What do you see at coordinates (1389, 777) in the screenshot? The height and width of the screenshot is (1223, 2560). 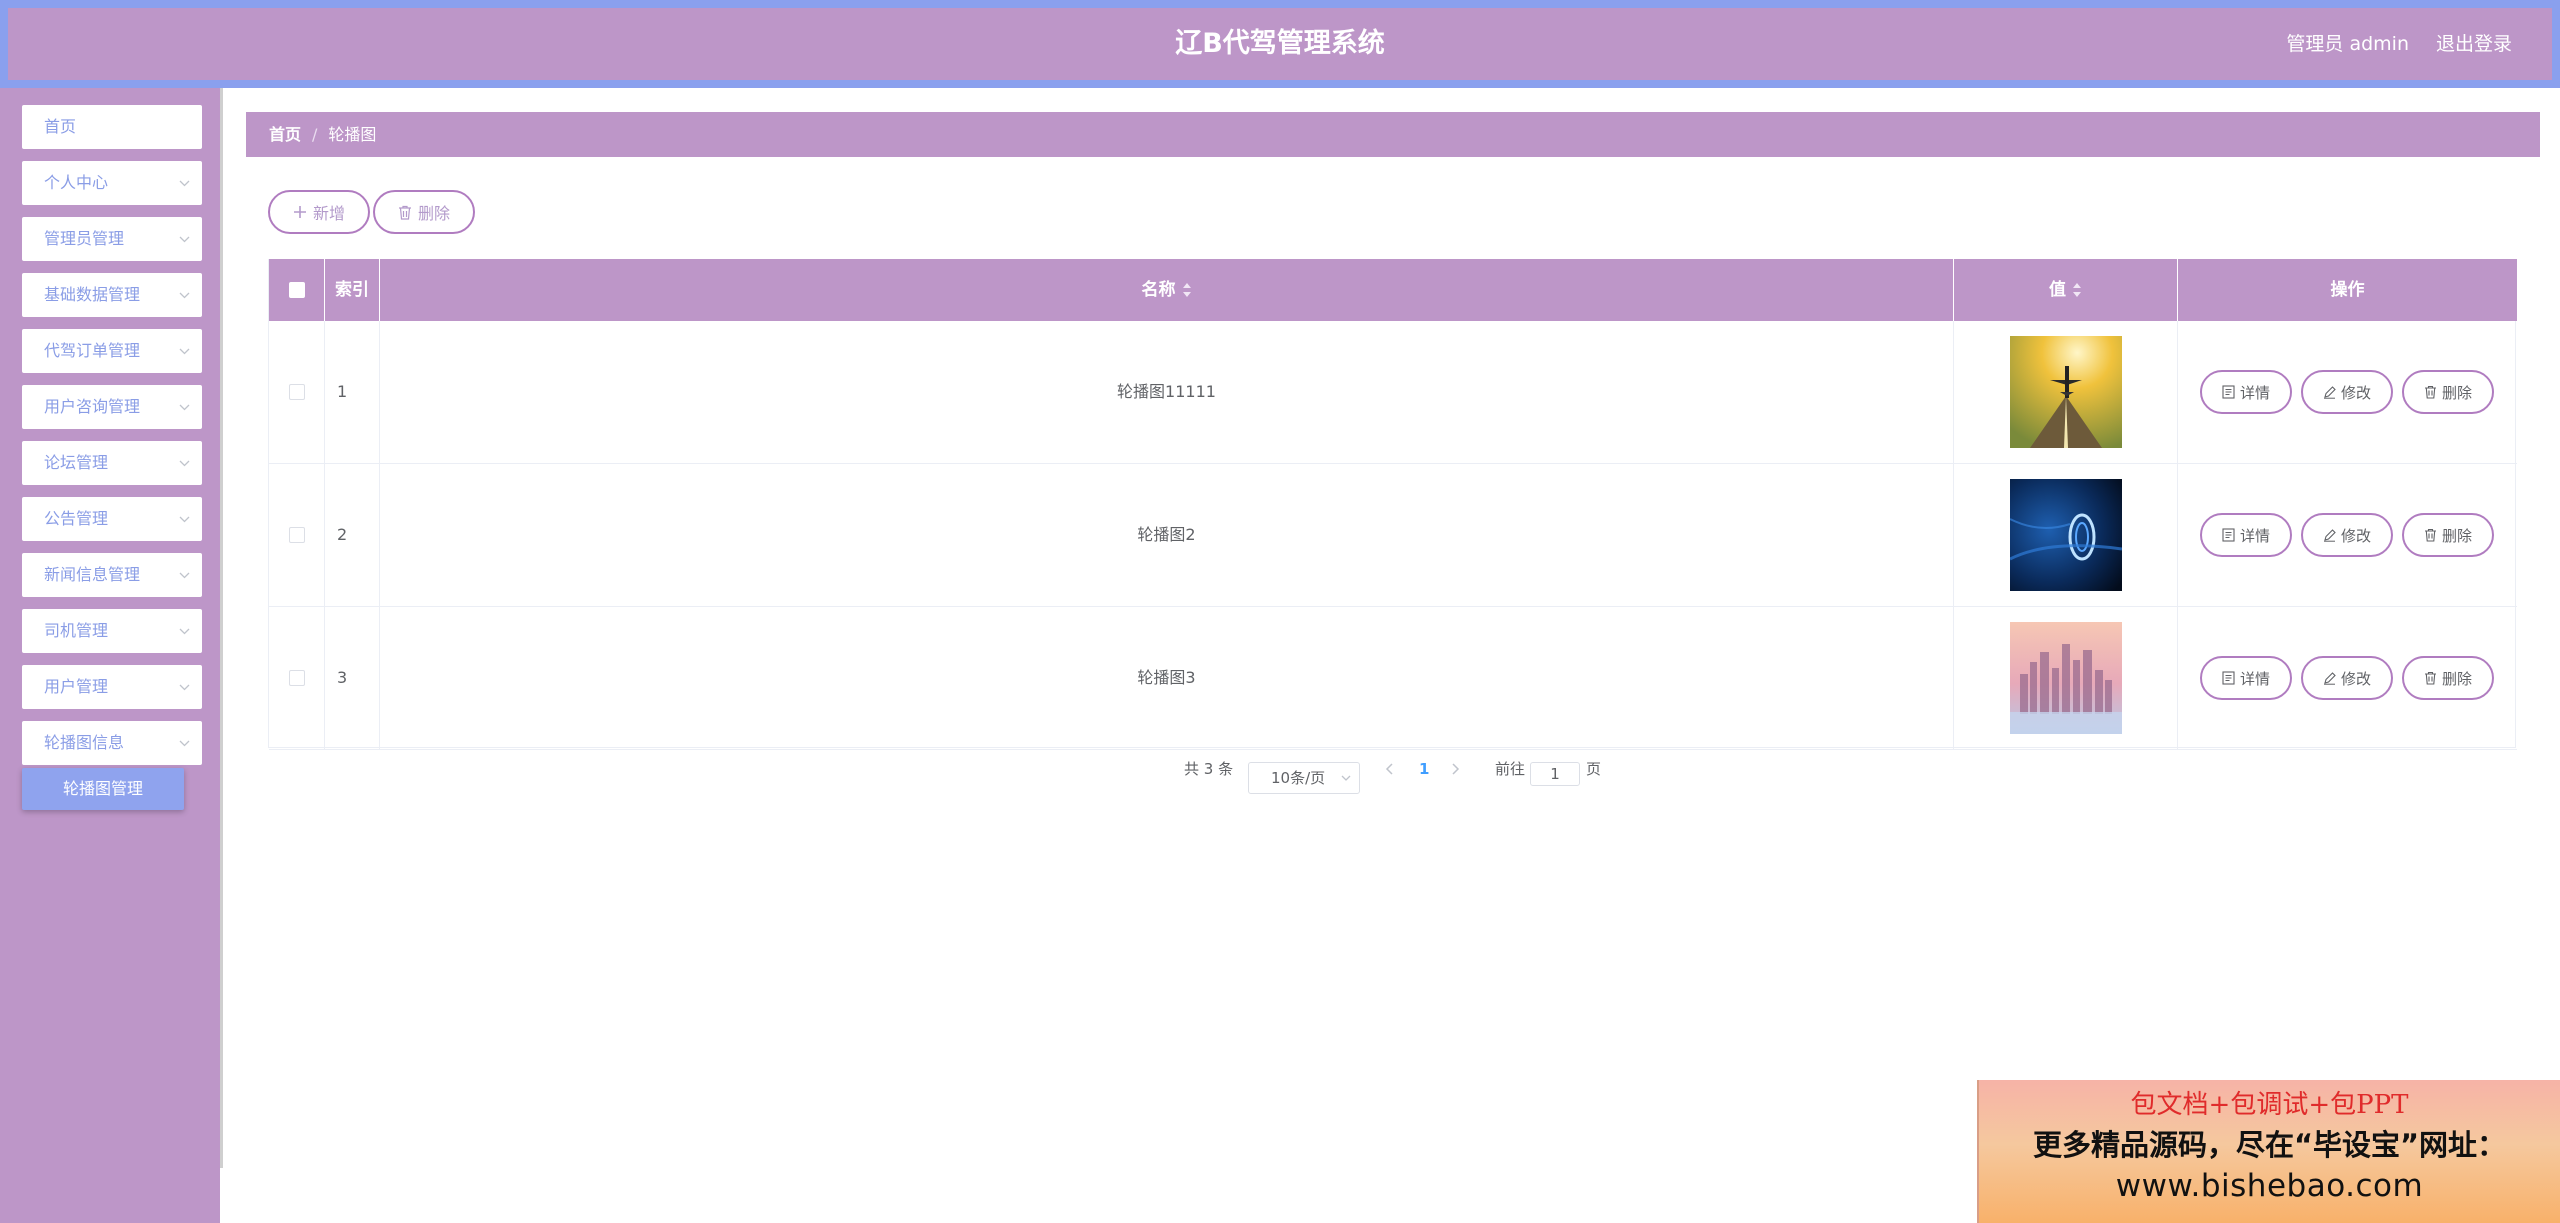 I see `prev-page-button` at bounding box center [1389, 777].